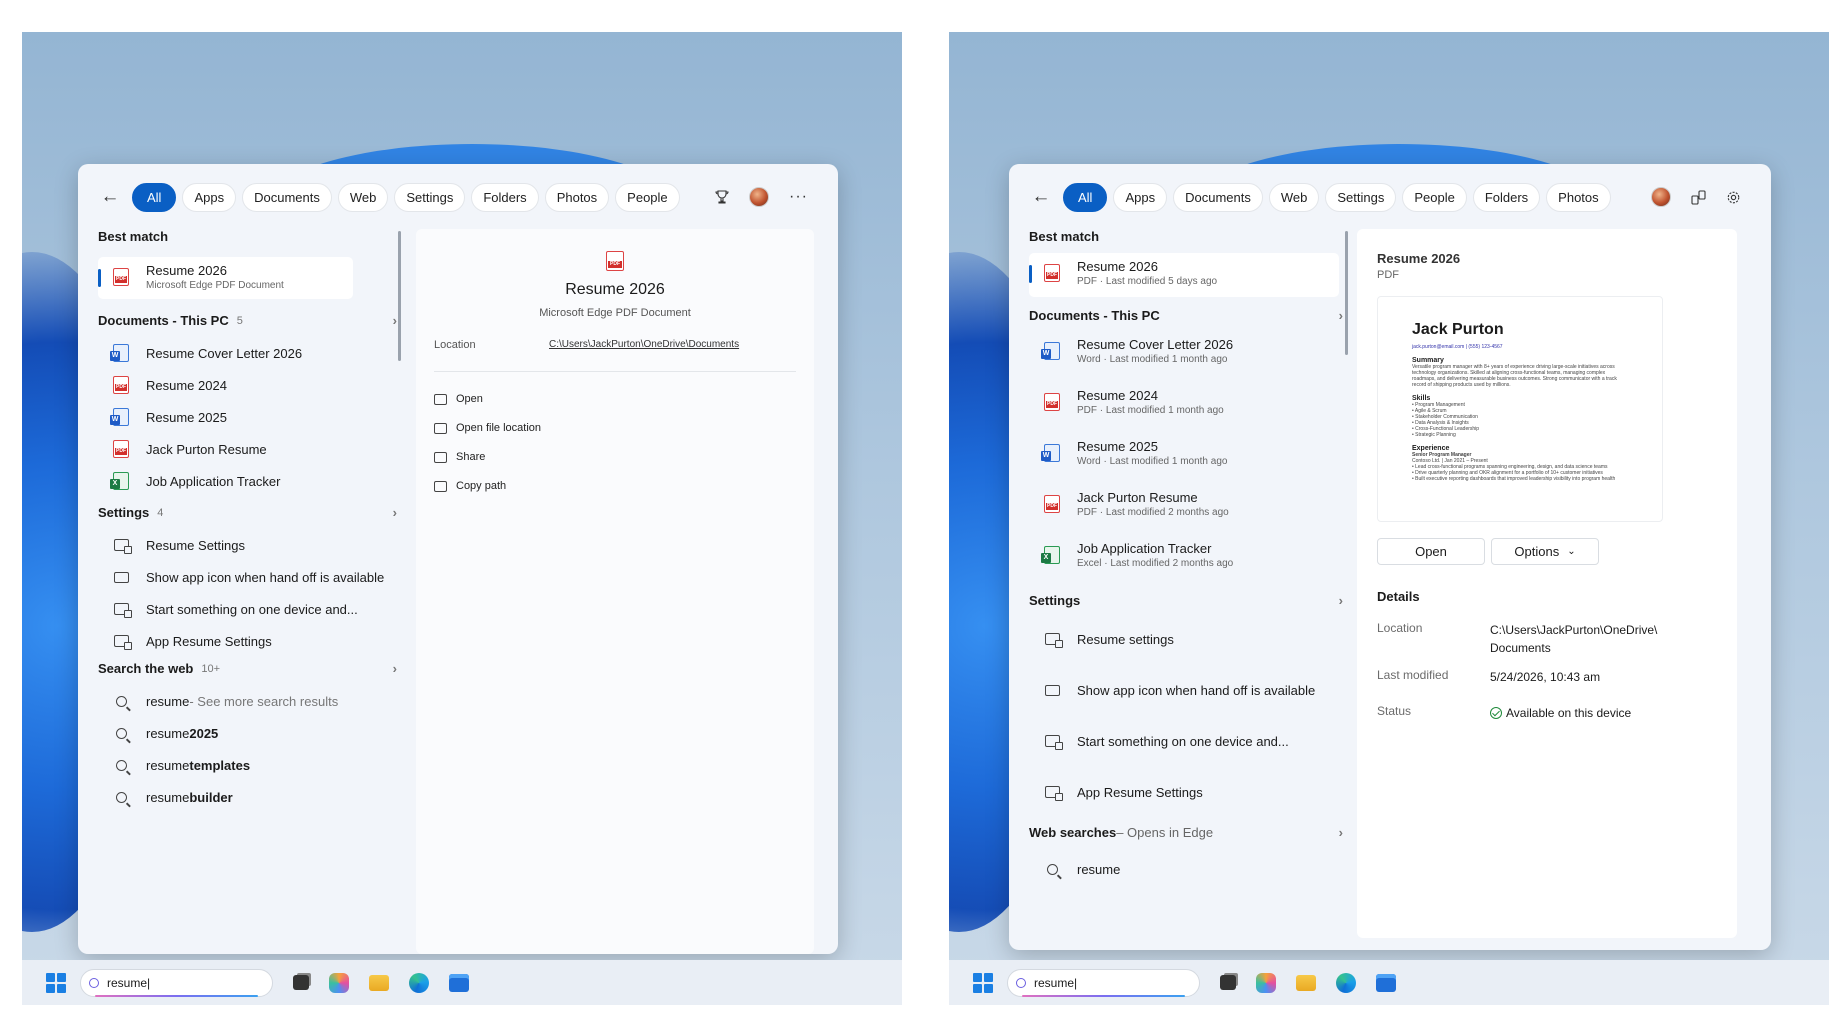 The image size is (1844, 1031). I want to click on more-options-icon: ···, so click(798, 197).